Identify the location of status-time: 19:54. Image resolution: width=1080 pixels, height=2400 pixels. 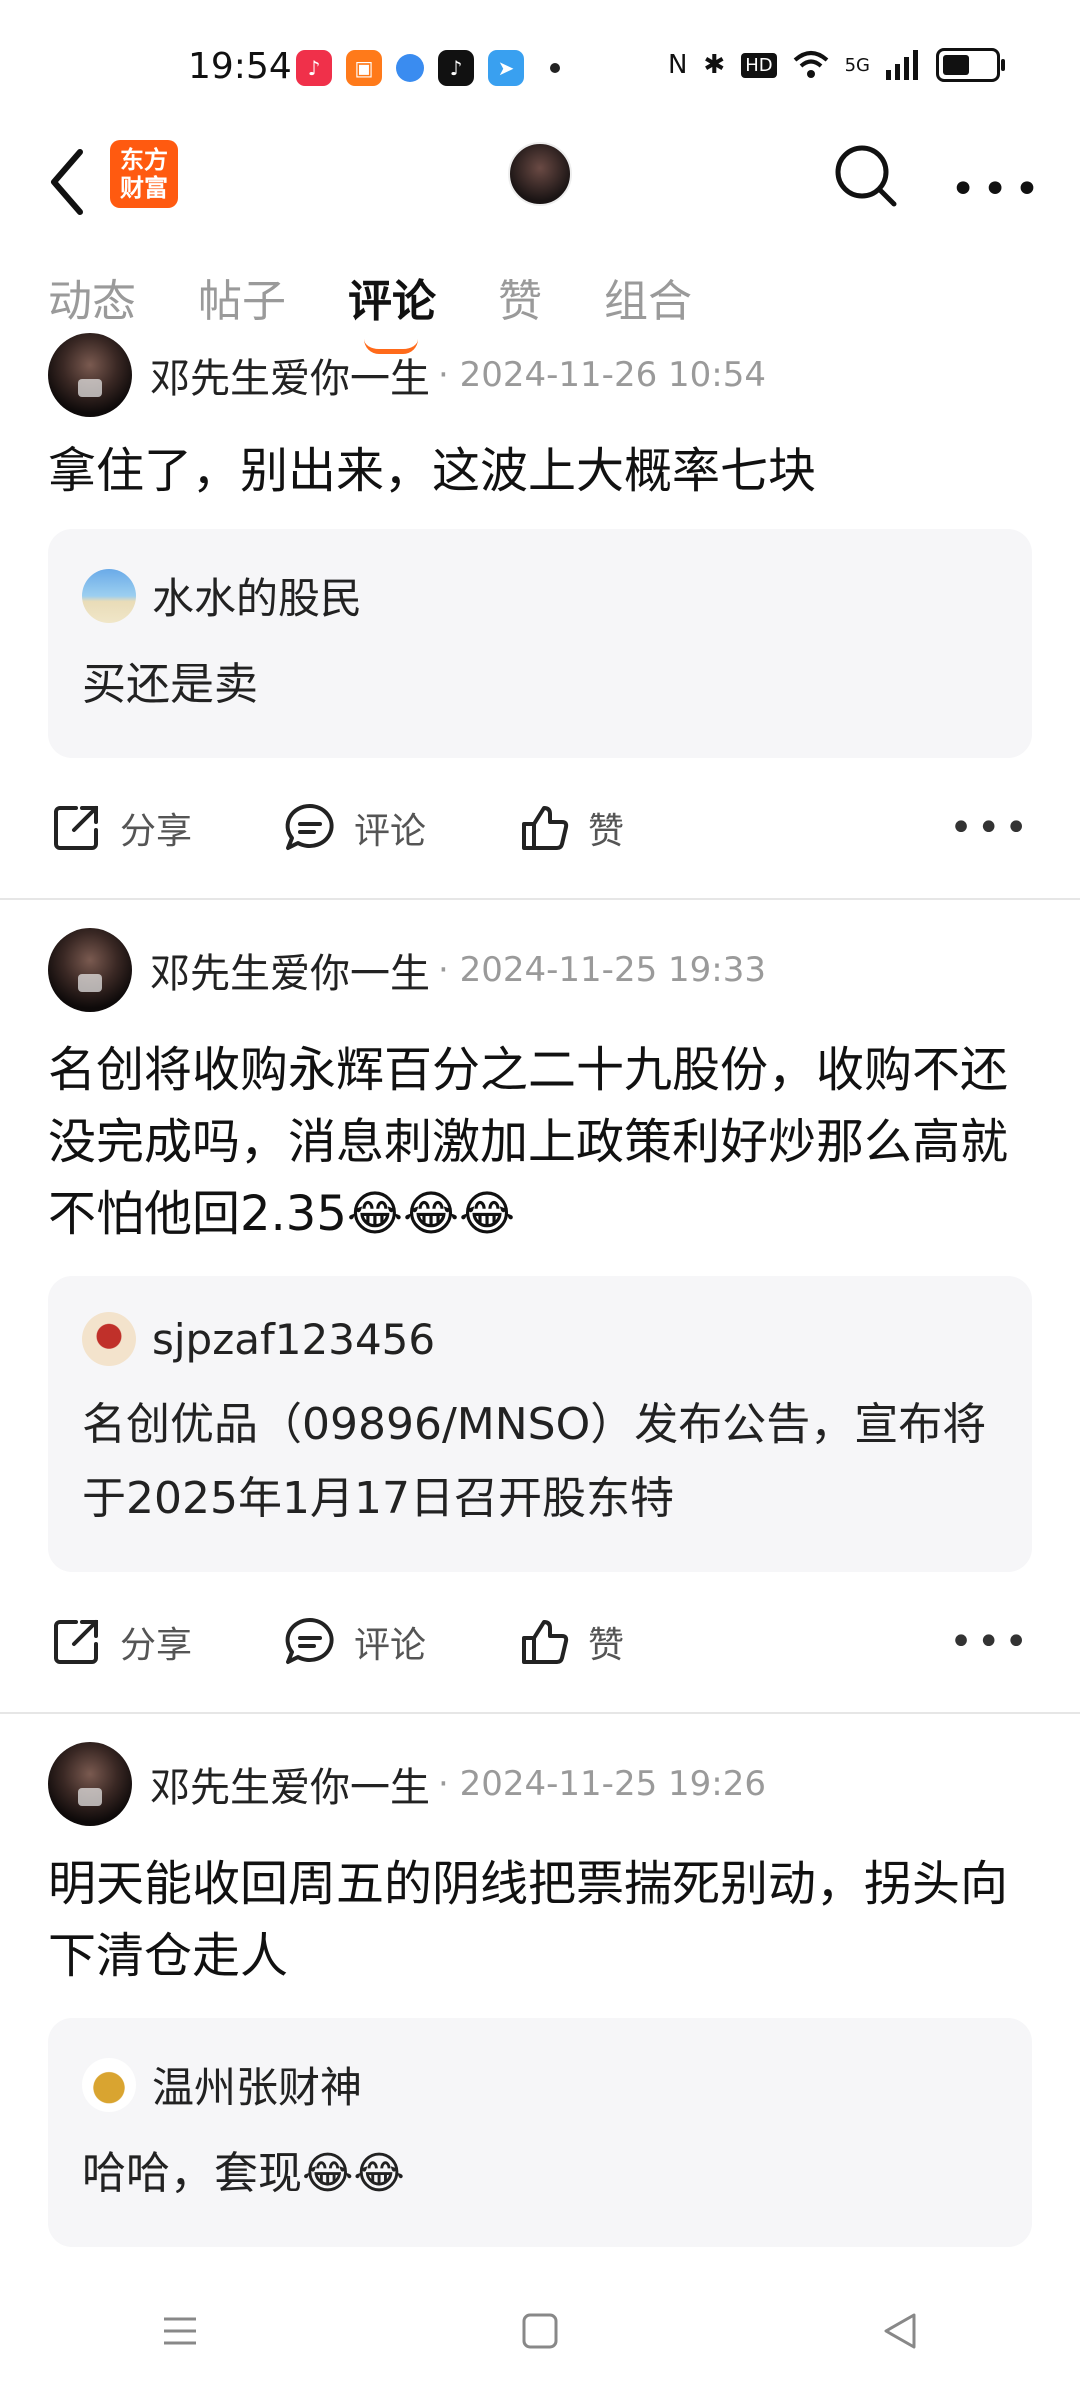
(240, 66).